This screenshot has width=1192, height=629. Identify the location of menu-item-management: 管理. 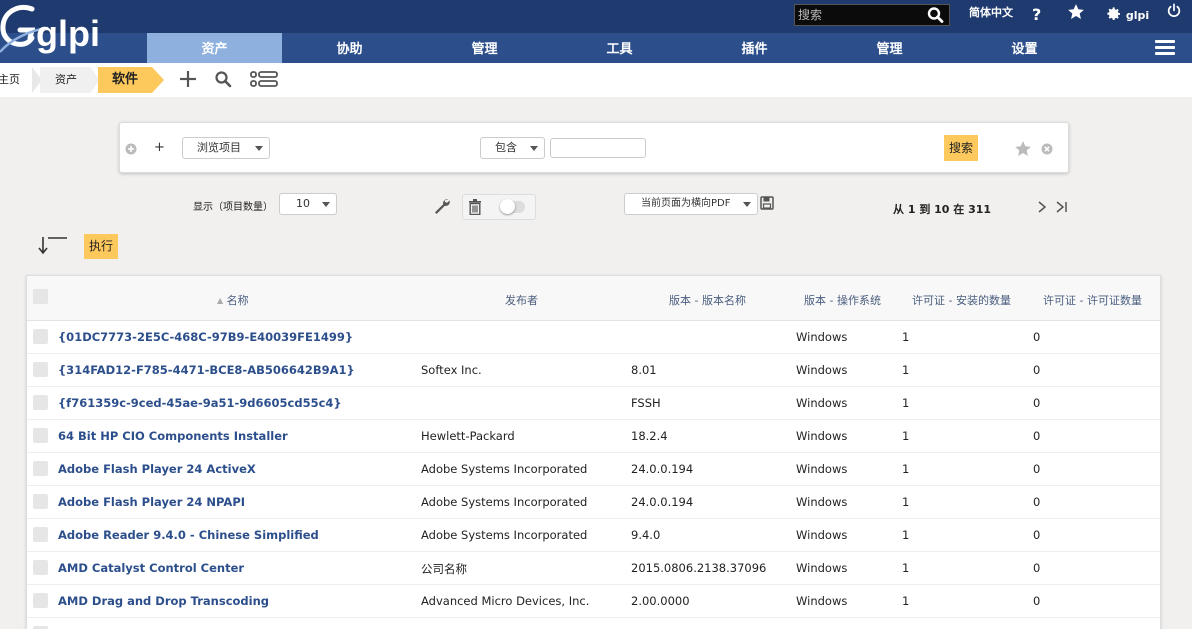
(484, 48).